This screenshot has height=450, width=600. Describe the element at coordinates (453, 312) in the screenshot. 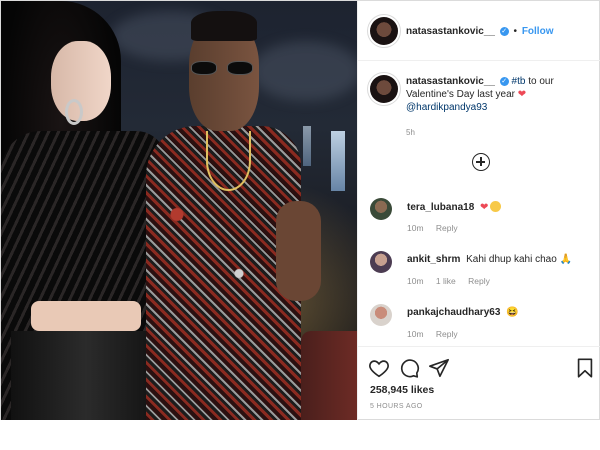

I see `comment-username: pankajchaudhary63` at that location.